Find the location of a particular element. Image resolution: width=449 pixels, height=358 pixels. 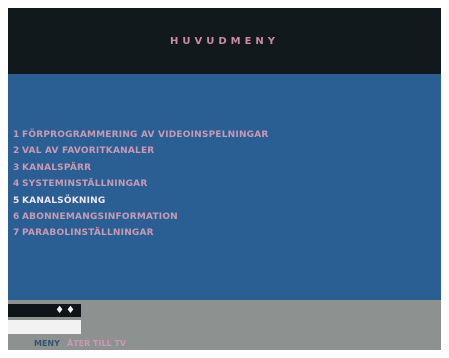

menu-item-number: 5 is located at coordinates (16, 200).